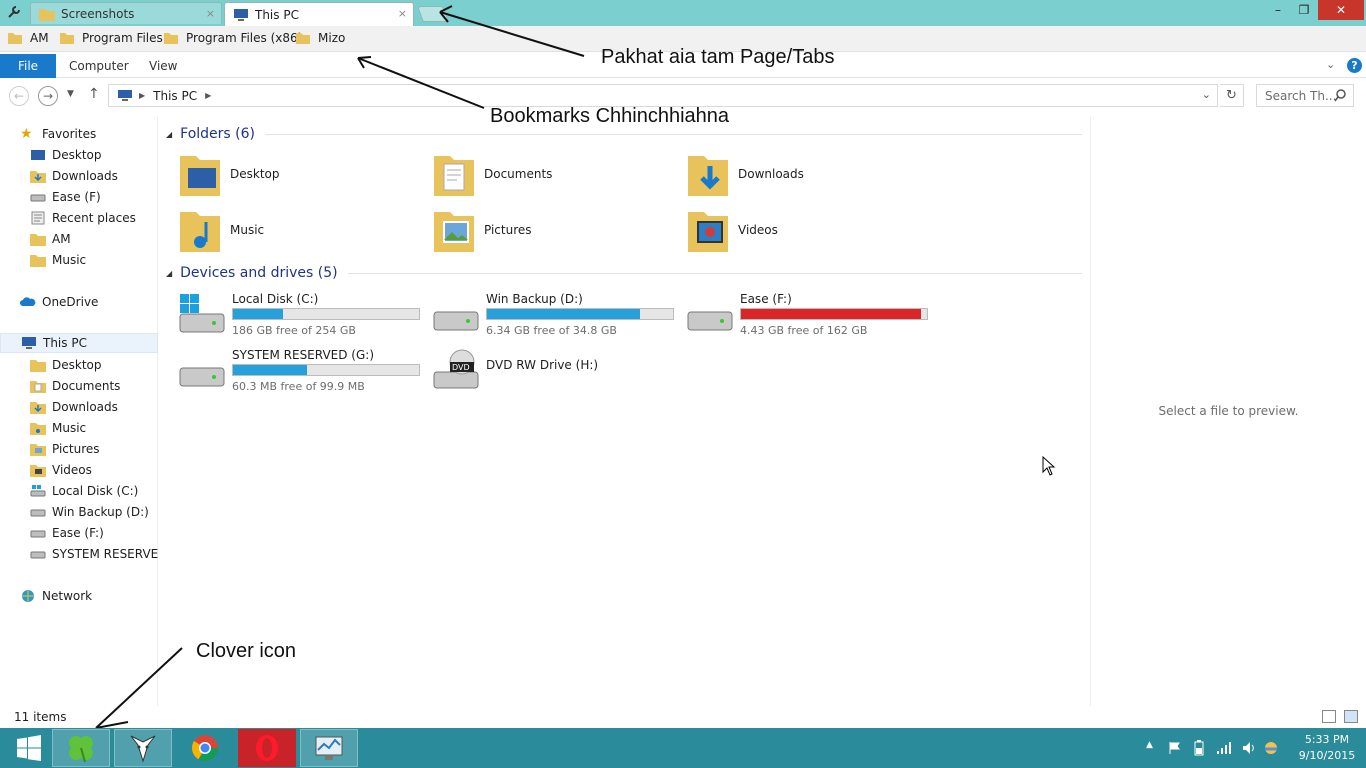 The image size is (1366, 768). Describe the element at coordinates (1327, 739) in the screenshot. I see `clock-time: 5:33 PM` at that location.